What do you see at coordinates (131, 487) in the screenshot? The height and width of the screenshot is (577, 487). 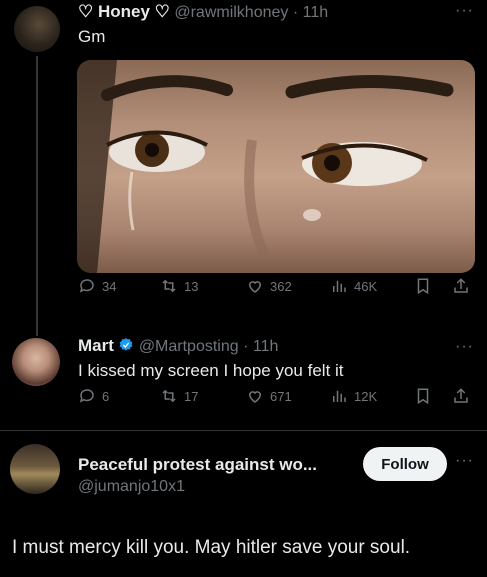 I see `handle: @jumanjo10x1` at bounding box center [131, 487].